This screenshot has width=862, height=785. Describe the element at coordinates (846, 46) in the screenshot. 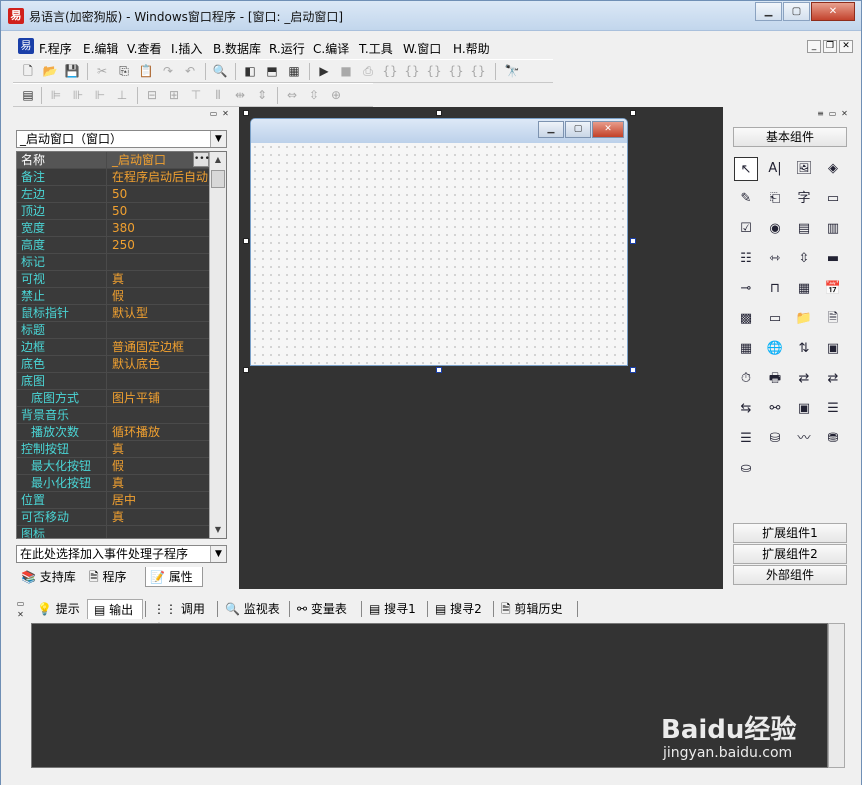

I see `mdi-close-button: ✕` at that location.